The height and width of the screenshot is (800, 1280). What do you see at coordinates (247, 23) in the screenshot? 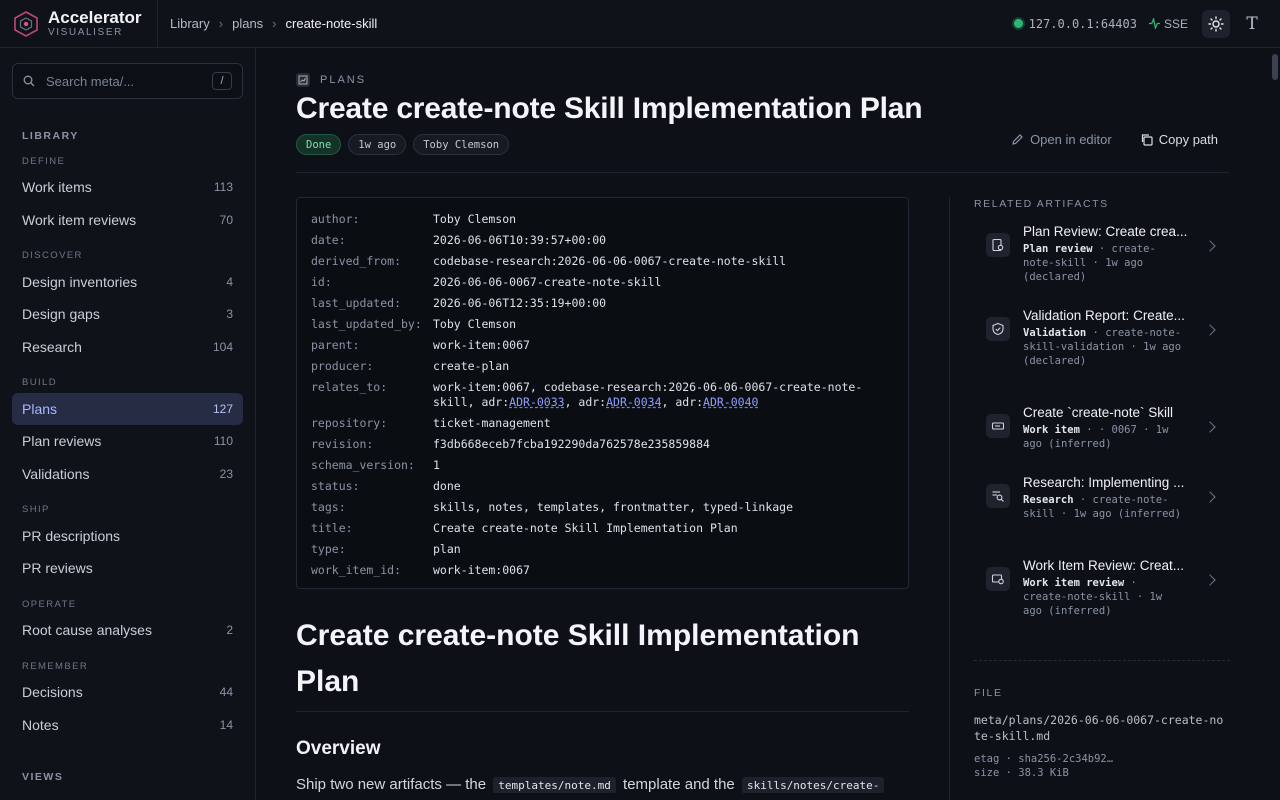
I see `breadcrumb-plans: plans` at bounding box center [247, 23].